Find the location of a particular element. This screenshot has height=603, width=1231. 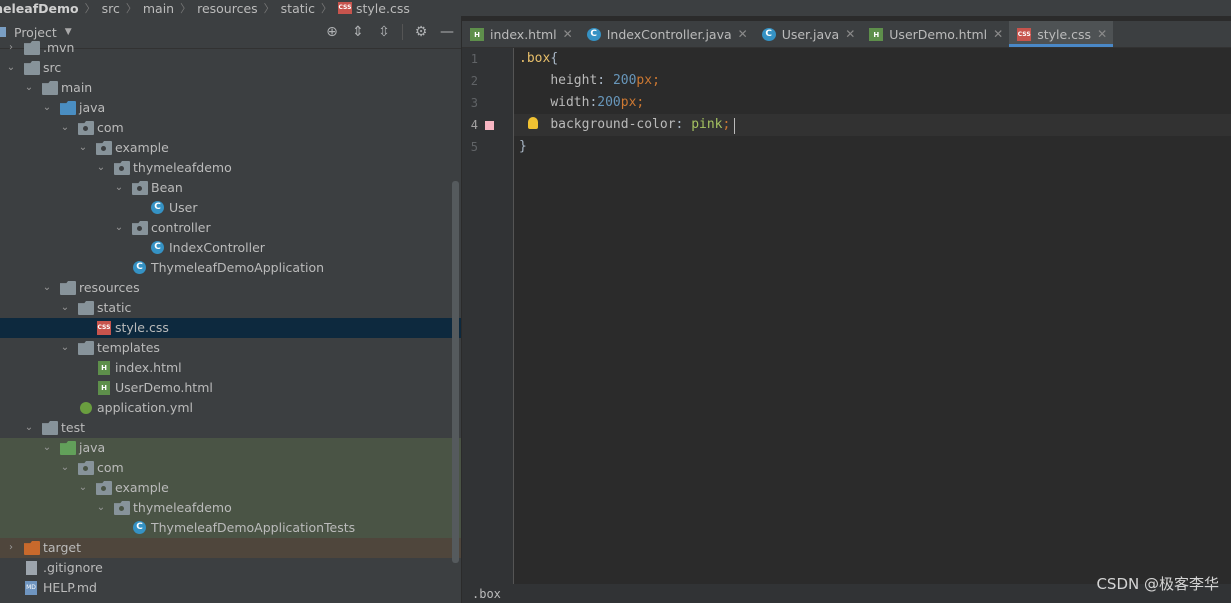

editor-breadcrumb-selector: .box is located at coordinates (486, 594).